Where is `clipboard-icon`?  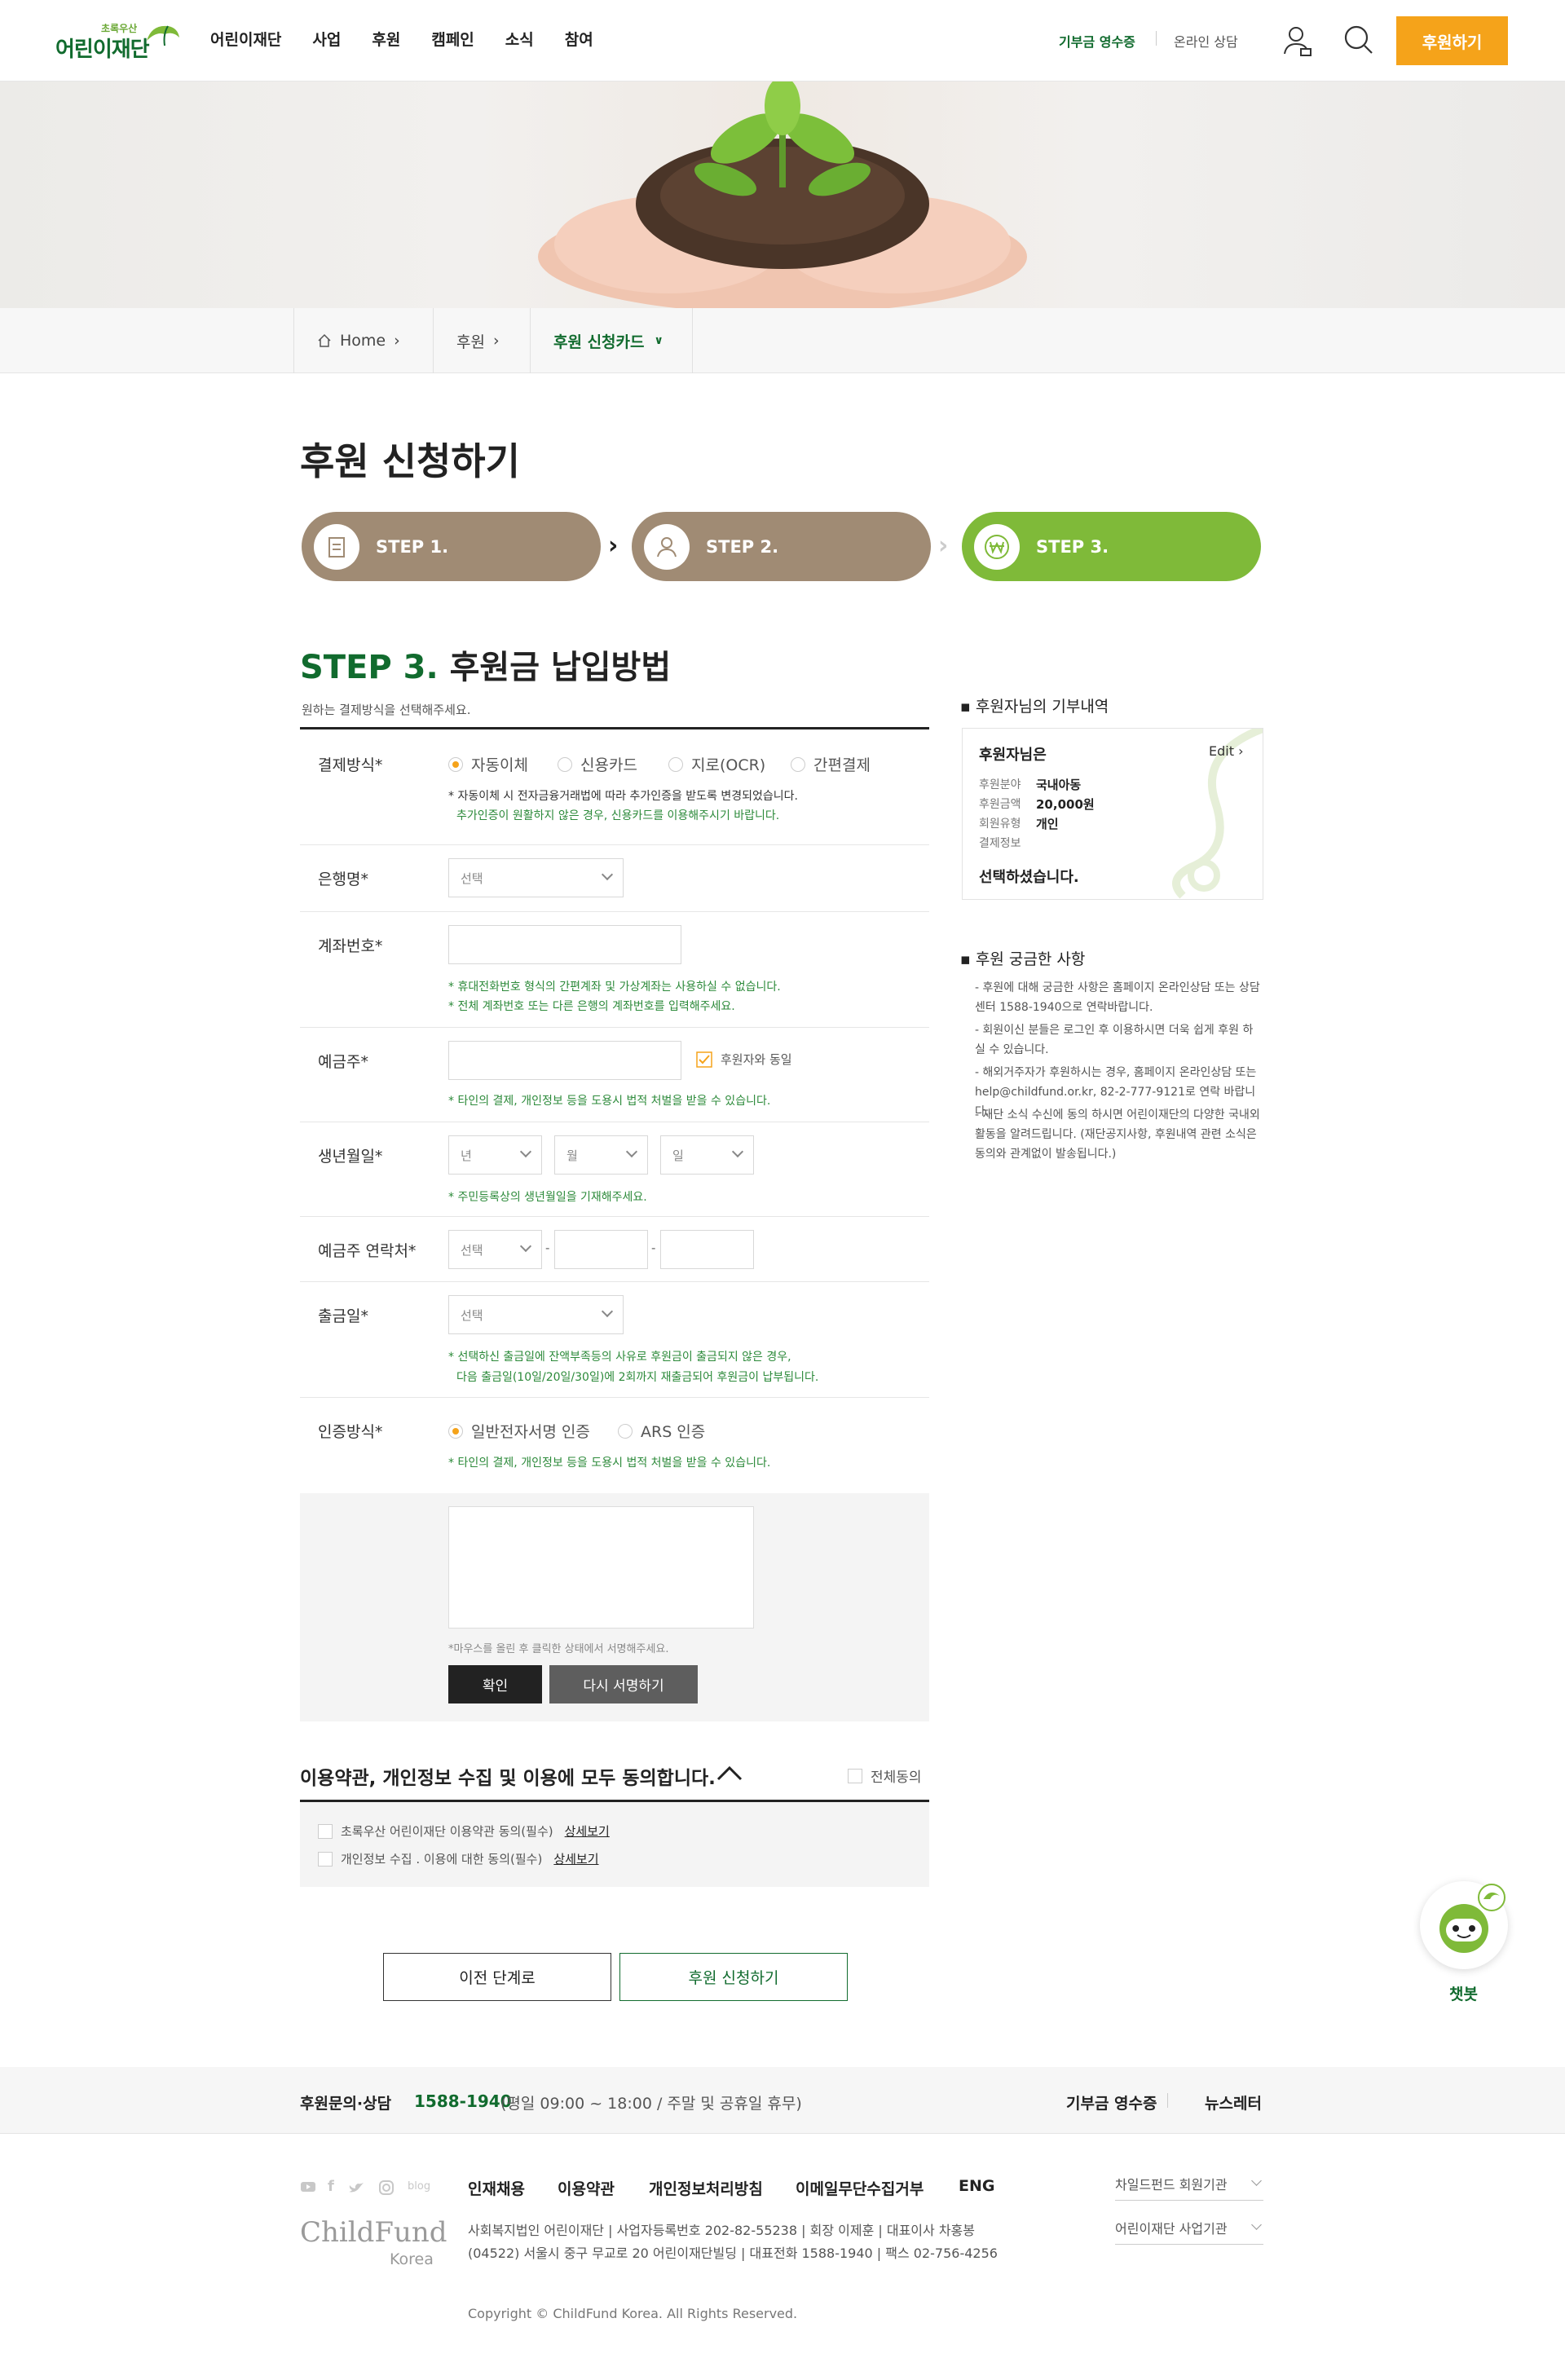 clipboard-icon is located at coordinates (336, 547).